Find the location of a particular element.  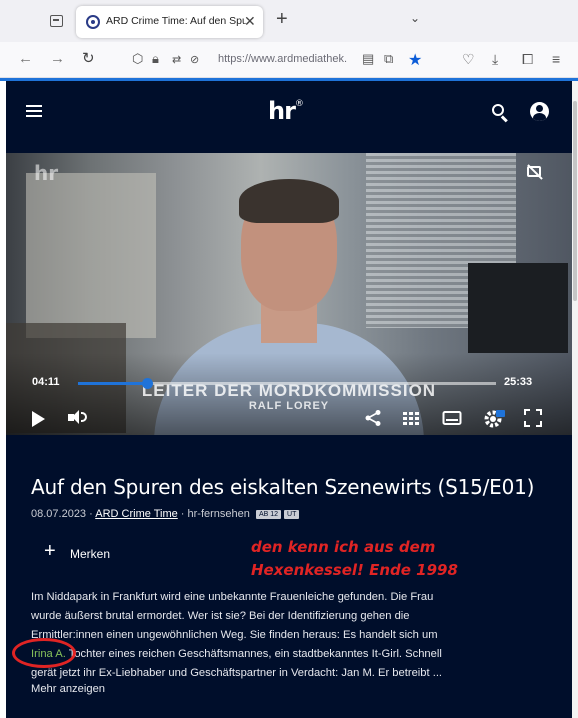

channel-name: hr-fernsehen is located at coordinates (218, 514).